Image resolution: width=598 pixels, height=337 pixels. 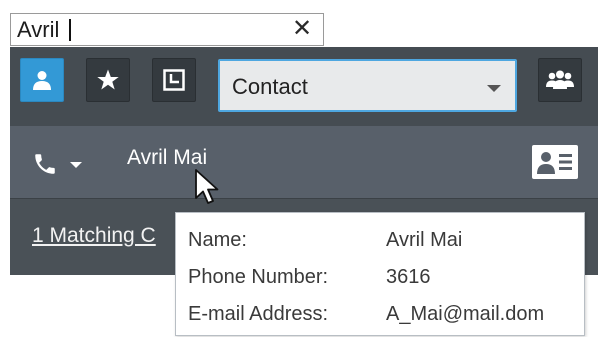 I want to click on person-icon, so click(x=42, y=80).